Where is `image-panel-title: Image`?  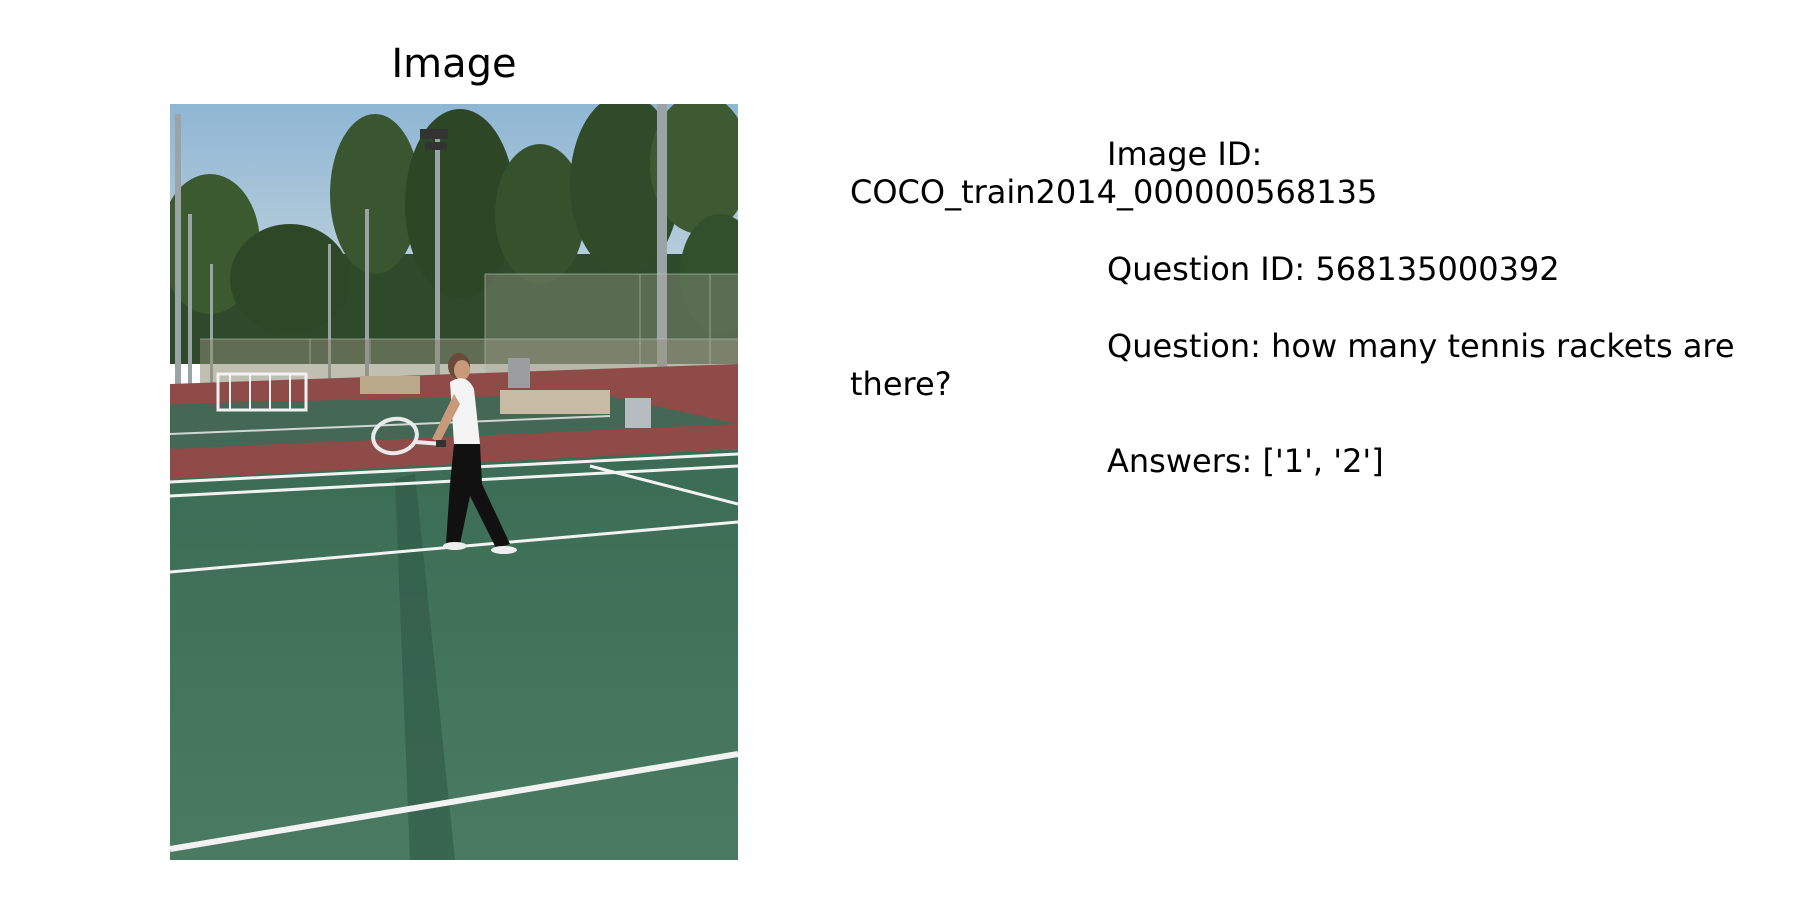 image-panel-title: Image is located at coordinates (454, 64).